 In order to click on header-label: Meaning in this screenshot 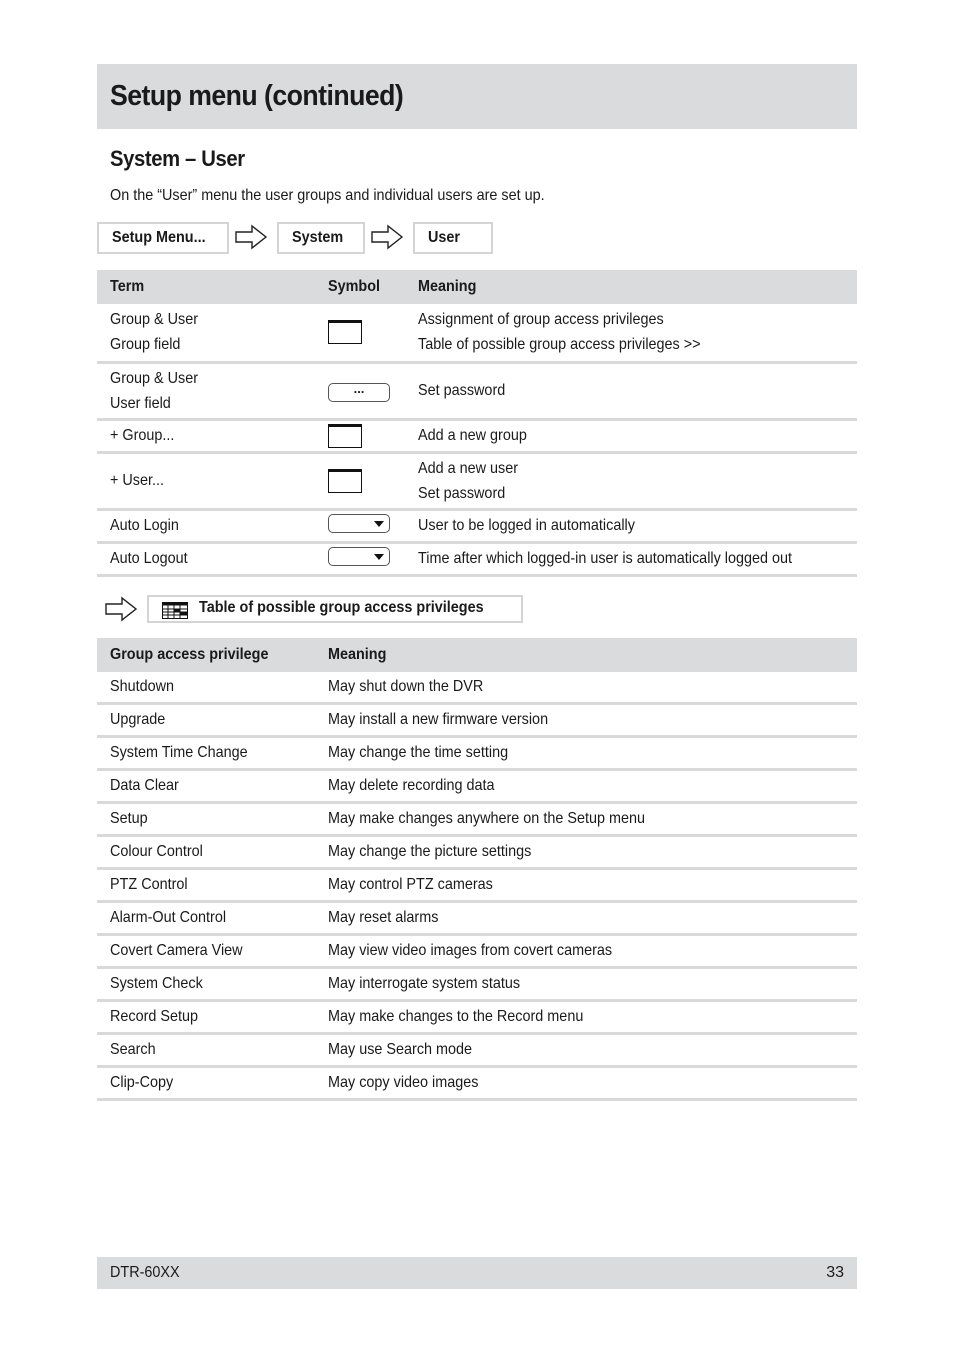, I will do `click(357, 654)`.